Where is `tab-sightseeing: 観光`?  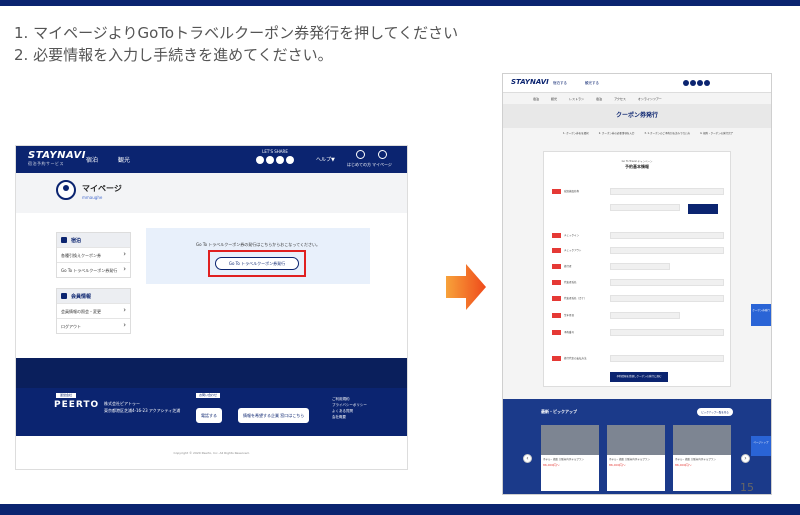 tab-sightseeing: 観光 is located at coordinates (554, 99).